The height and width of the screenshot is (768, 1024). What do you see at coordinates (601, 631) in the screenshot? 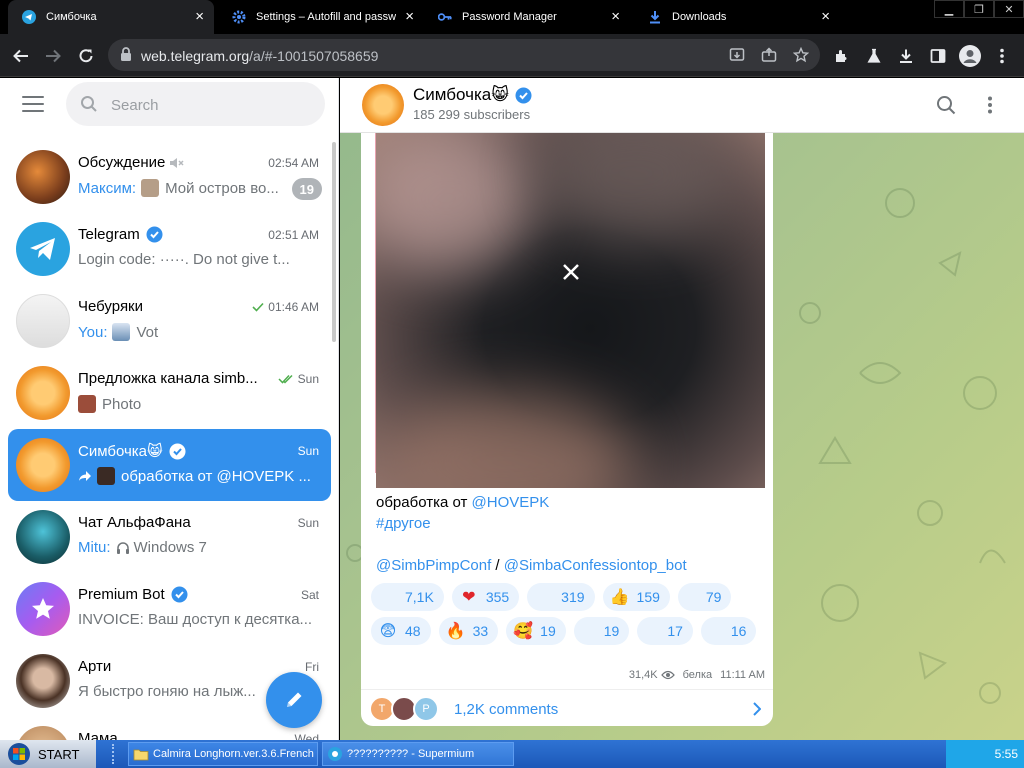
I see `reaction-button: 19` at bounding box center [601, 631].